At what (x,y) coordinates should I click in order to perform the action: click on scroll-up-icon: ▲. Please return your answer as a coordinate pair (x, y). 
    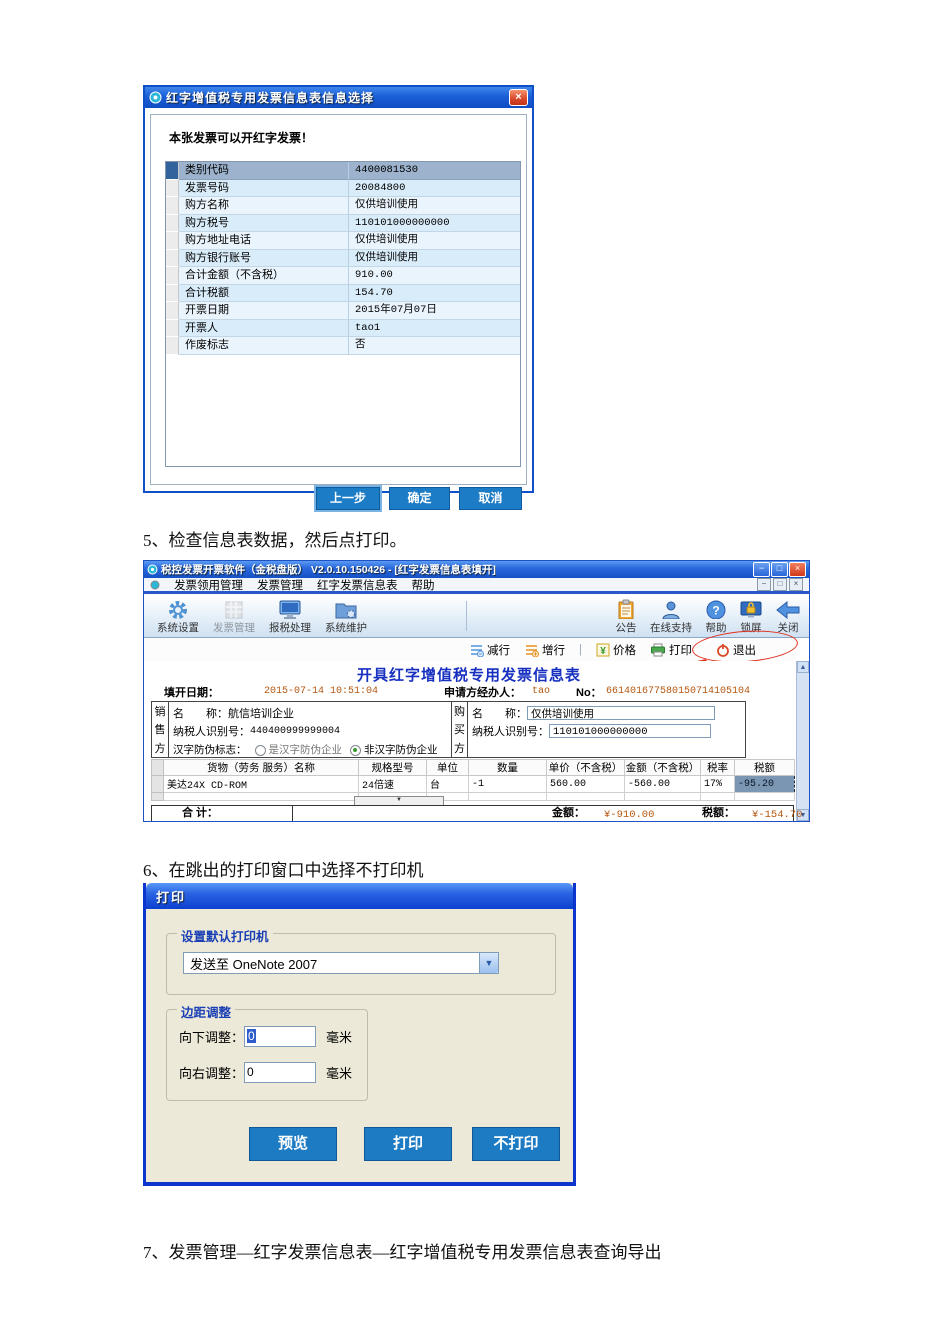
    Looking at the image, I should click on (803, 667).